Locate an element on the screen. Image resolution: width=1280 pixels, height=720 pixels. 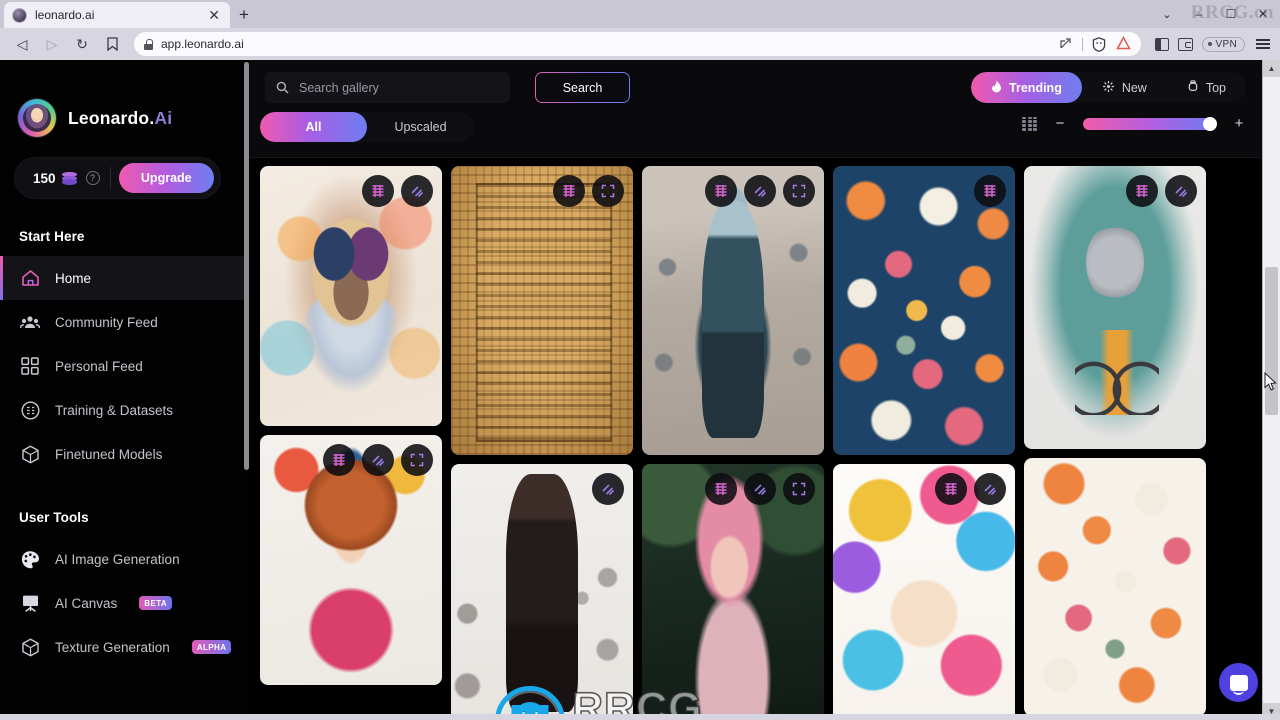
sidebar-item-ai-canvas: AI Canvas BETA is located at coordinates (124, 603).